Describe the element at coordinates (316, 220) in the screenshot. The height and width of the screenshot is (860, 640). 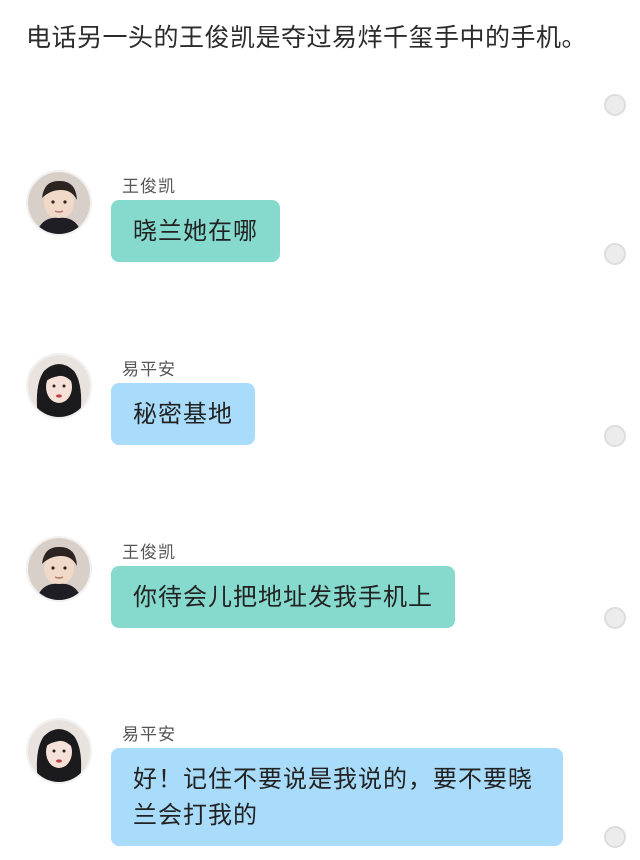
I see `chat-message: 王俊凯 晓兰她在哪` at that location.